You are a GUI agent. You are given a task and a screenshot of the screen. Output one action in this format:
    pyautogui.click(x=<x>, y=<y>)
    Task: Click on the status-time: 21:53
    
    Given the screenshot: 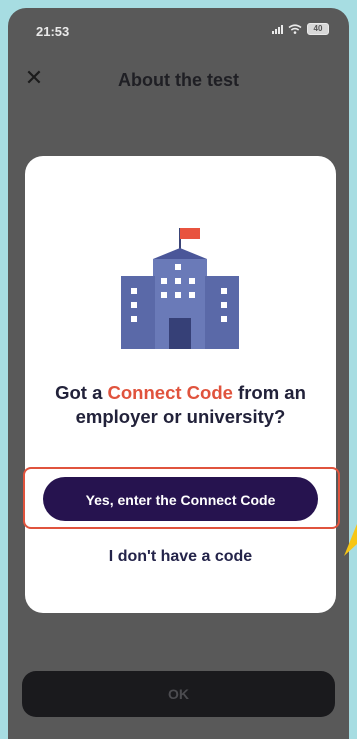 What is the action you would take?
    pyautogui.click(x=53, y=31)
    